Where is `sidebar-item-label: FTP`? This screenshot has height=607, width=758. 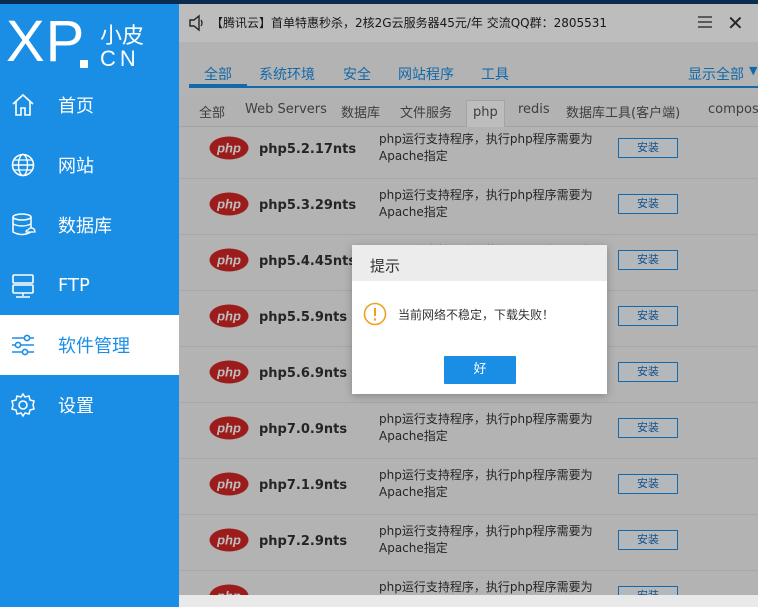 sidebar-item-label: FTP is located at coordinates (74, 285).